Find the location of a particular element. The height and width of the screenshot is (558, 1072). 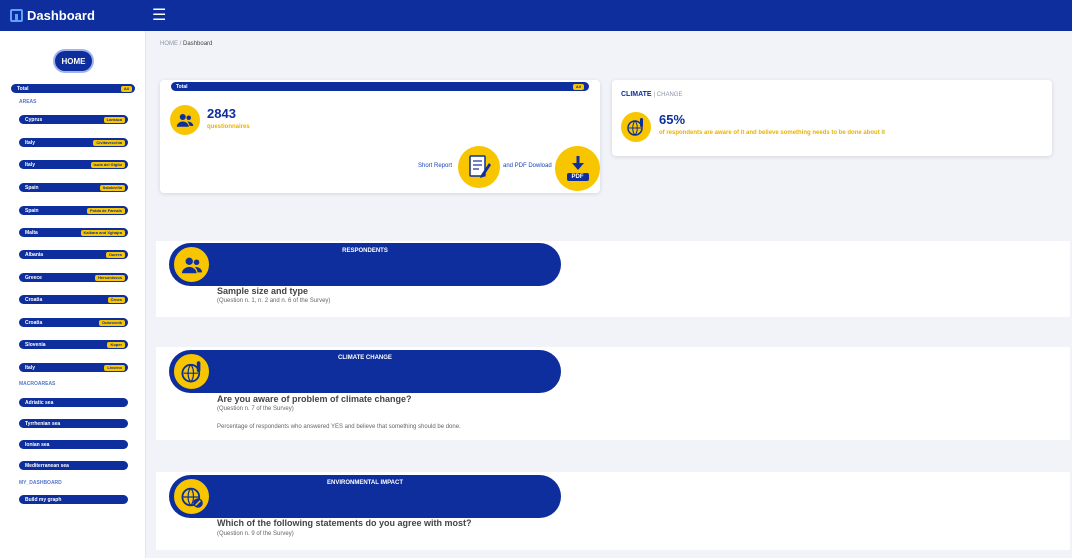

breadcrumb: HOME / Dashboard is located at coordinates (186, 44).